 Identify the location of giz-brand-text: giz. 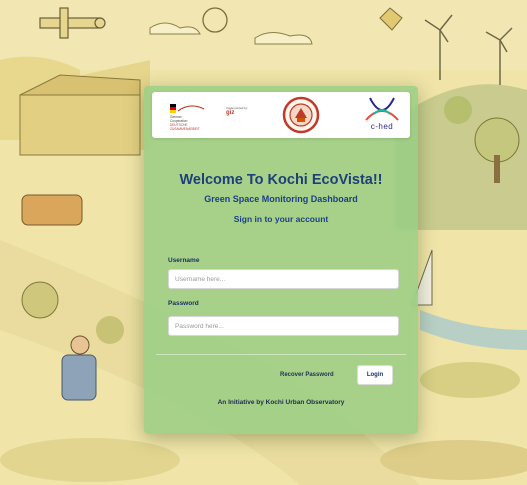
(230, 113).